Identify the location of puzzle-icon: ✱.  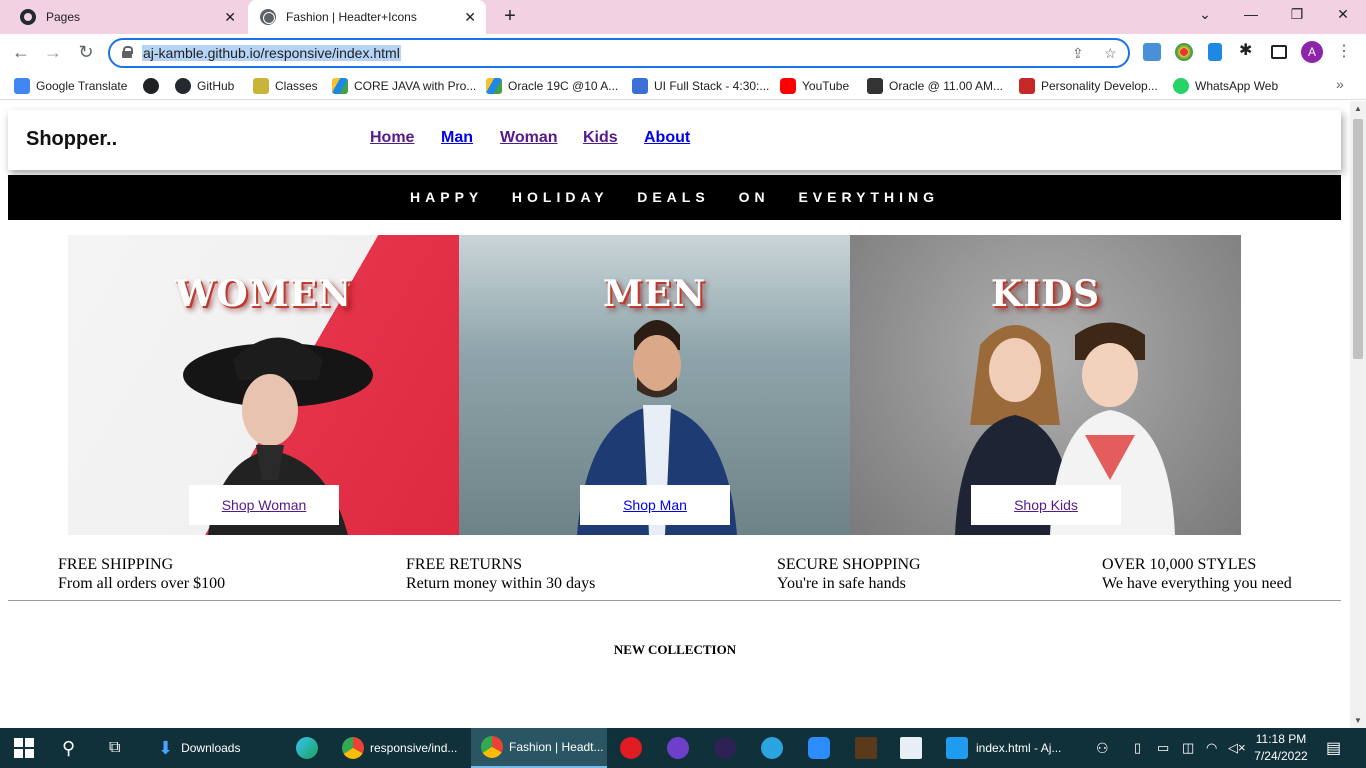
(1248, 49).